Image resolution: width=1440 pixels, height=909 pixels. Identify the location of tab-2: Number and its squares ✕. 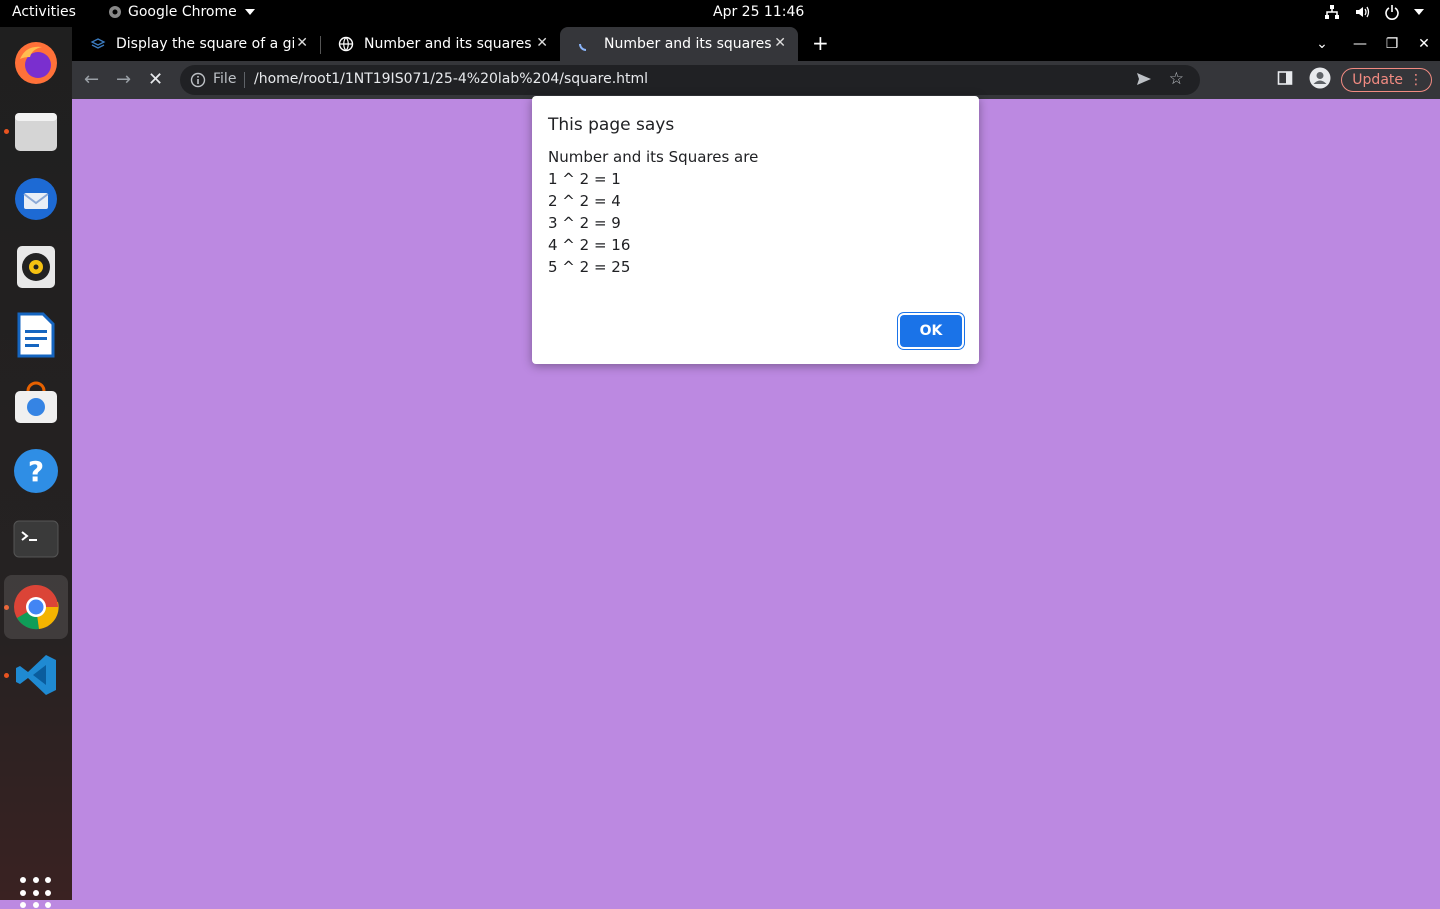
(440, 44).